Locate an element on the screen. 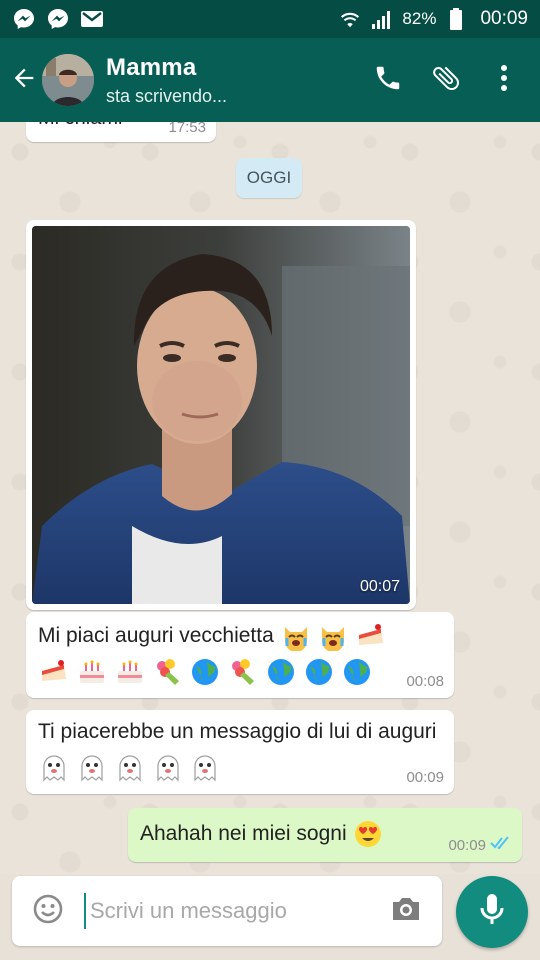  message-time: 00:08 is located at coordinates (425, 681).